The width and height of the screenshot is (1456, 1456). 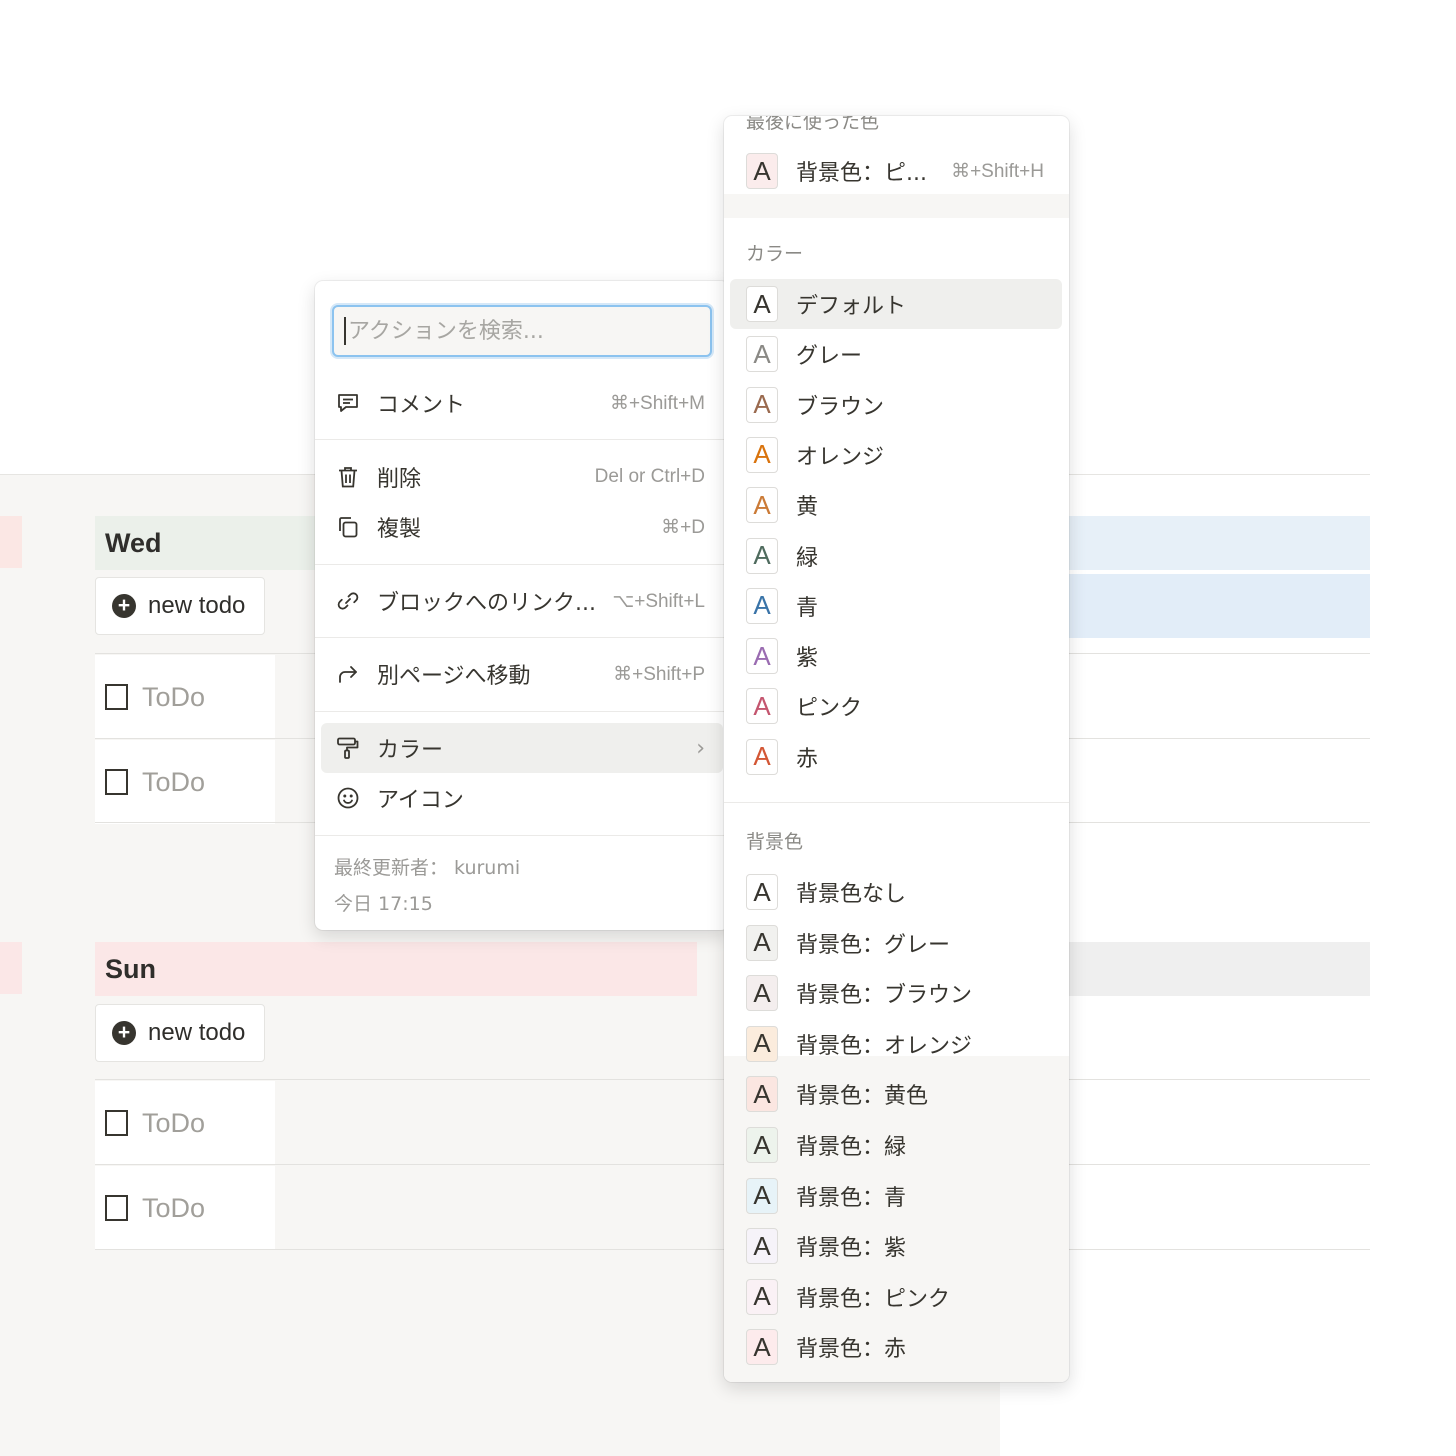 I want to click on action-search-field, so click(x=522, y=331).